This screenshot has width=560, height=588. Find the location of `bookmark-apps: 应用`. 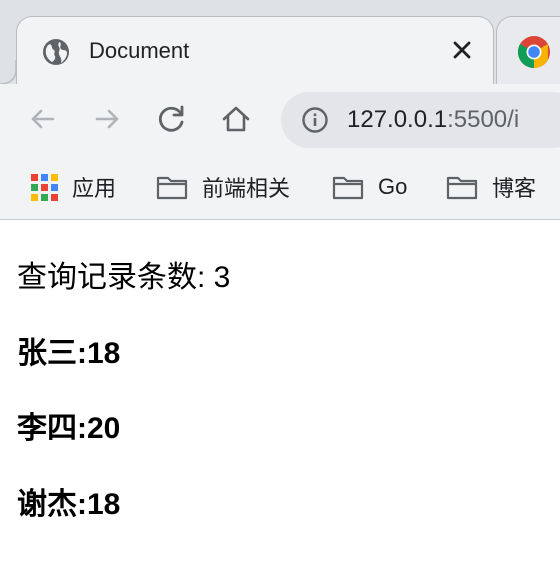

bookmark-apps: 应用 is located at coordinates (73, 187).